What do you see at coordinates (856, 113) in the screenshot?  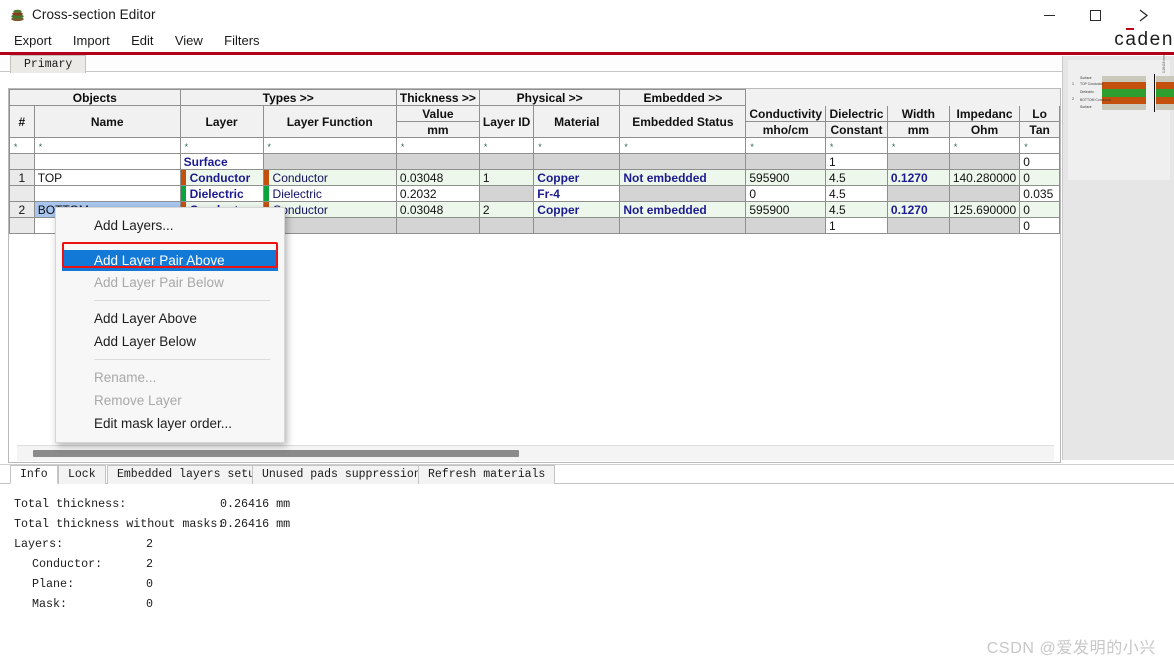 I see `col-dielectric: Dielectric` at bounding box center [856, 113].